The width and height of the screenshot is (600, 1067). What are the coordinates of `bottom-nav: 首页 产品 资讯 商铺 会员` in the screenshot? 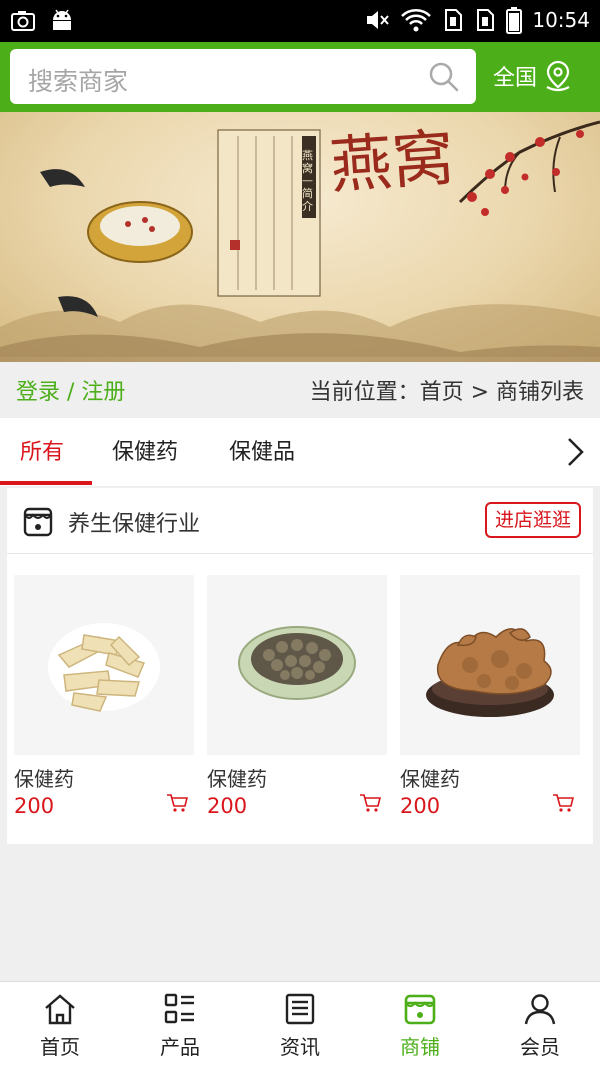 It's located at (300, 1024).